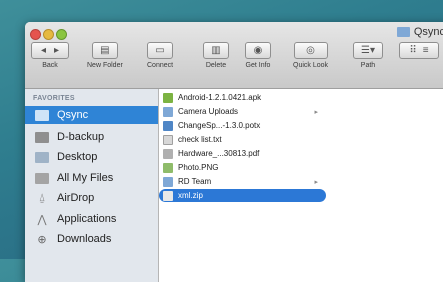 This screenshot has height=282, width=443. I want to click on quick-look-button: ◎, so click(310, 50).